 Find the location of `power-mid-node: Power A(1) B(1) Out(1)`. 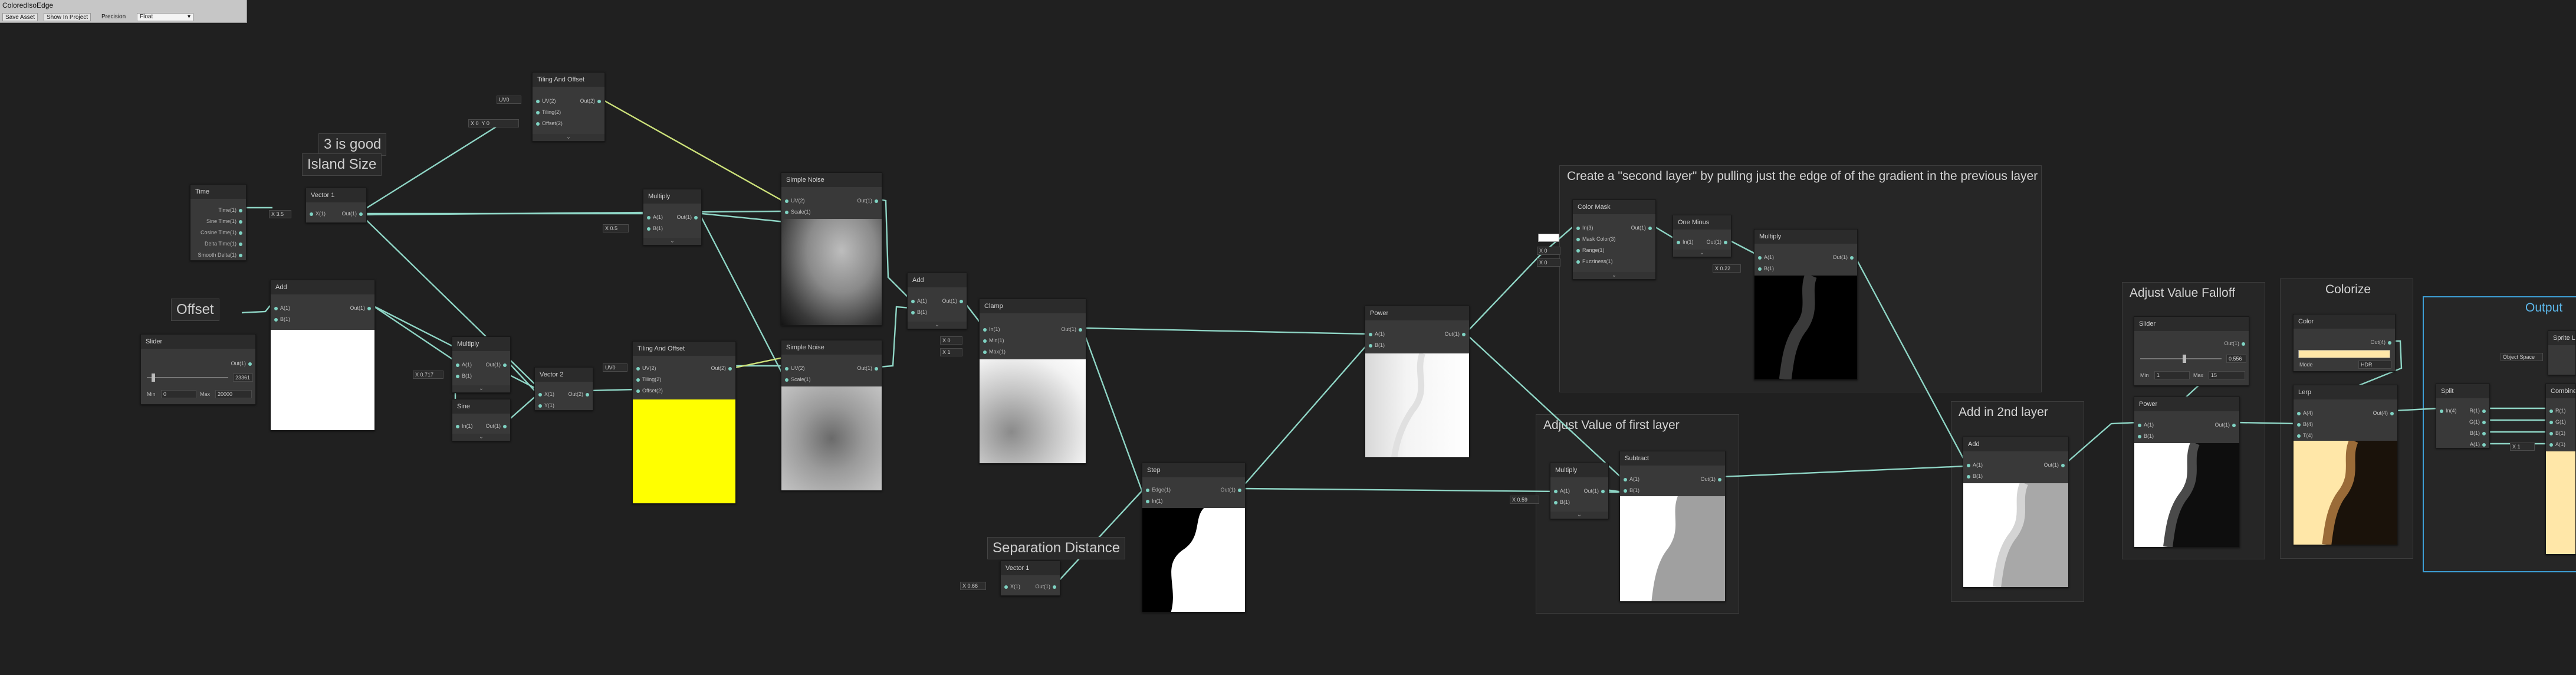

power-mid-node: Power A(1) B(1) Out(1) is located at coordinates (1417, 381).